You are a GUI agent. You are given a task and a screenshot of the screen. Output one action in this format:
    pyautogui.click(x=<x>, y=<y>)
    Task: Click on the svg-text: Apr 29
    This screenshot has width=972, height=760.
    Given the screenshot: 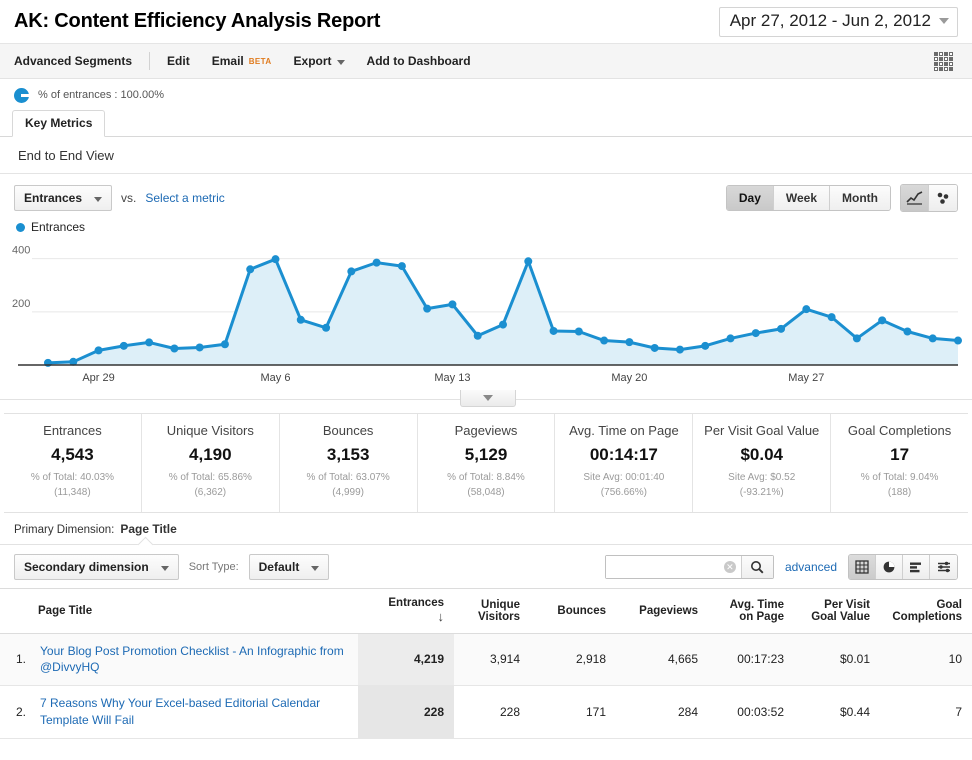 What is the action you would take?
    pyautogui.click(x=98, y=378)
    